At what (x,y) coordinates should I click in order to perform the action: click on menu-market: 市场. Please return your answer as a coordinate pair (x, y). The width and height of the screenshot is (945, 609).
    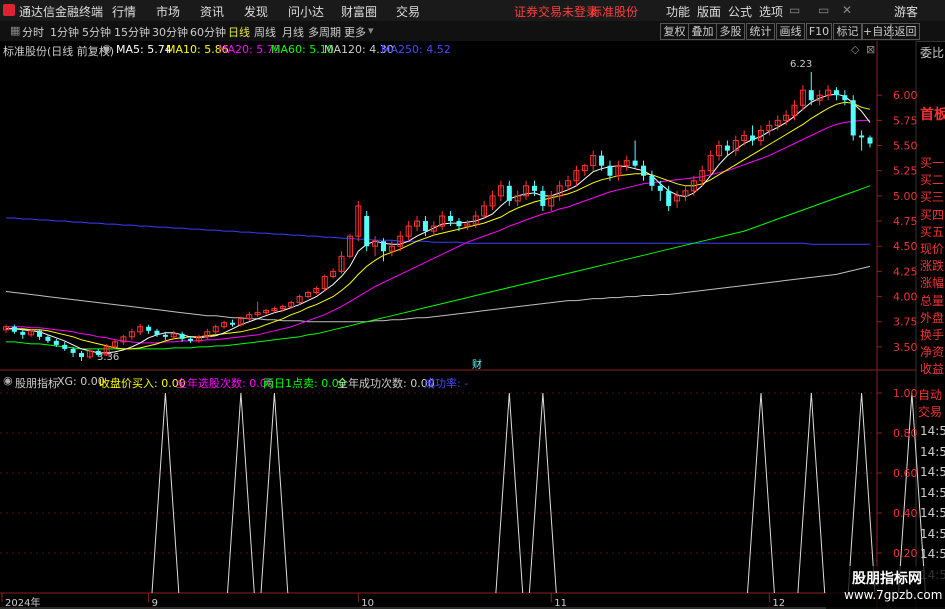
    Looking at the image, I should click on (168, 11).